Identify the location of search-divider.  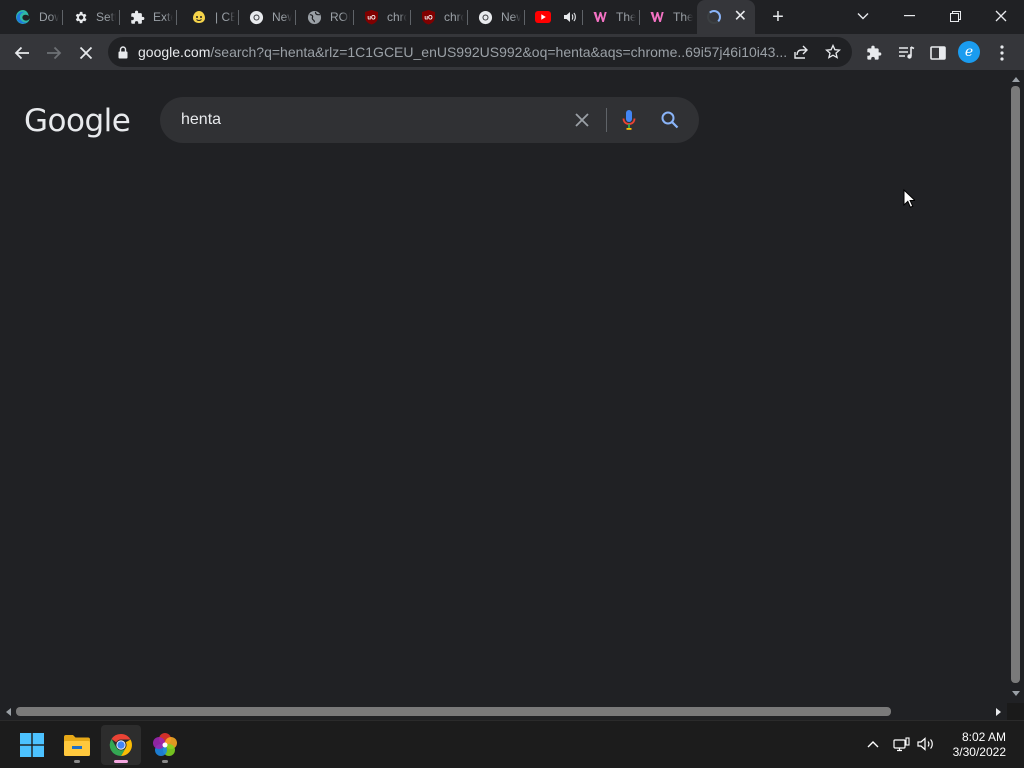
(606, 120).